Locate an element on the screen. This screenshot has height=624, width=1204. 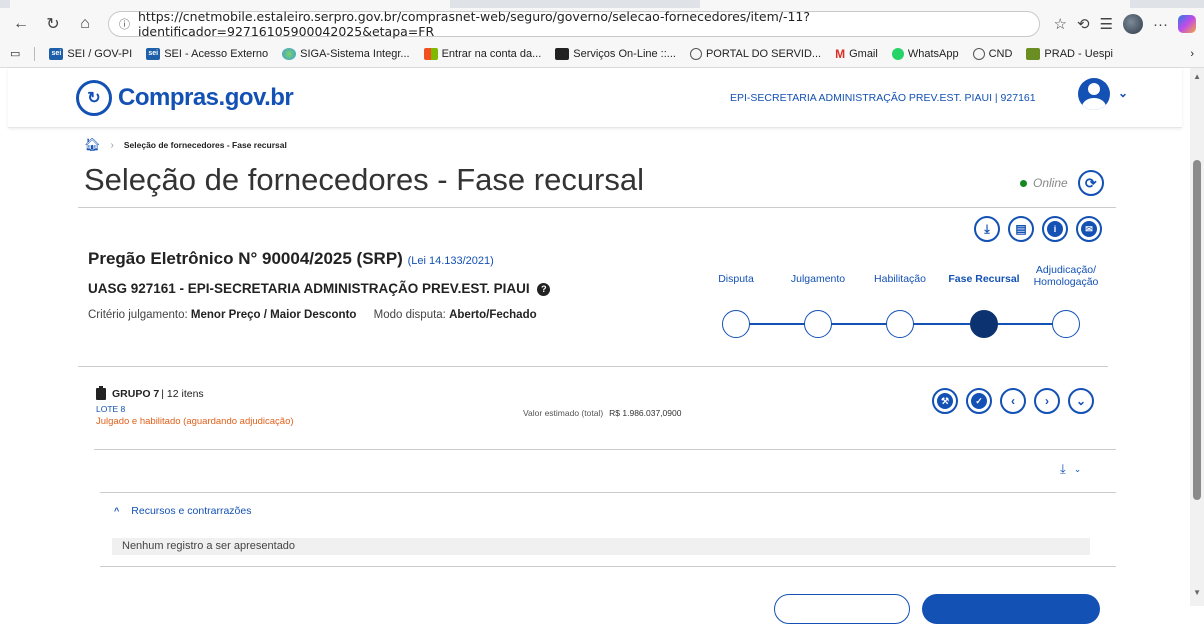
lei-link: (Lei 14.133/2021) is located at coordinates (451, 261).